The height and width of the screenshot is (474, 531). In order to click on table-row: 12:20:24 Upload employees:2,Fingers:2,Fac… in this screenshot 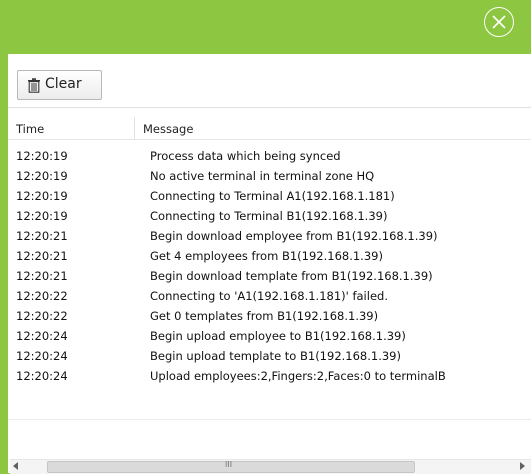, I will do `click(269, 377)`.